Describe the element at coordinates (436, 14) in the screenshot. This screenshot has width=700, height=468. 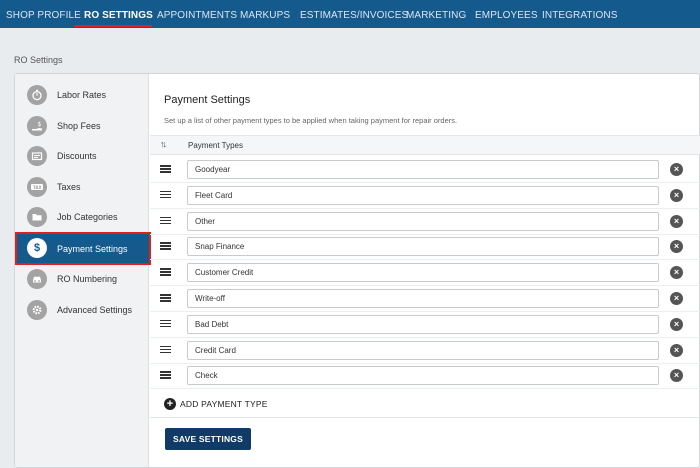
I see `nav-tab-marketing: MARKETING` at that location.